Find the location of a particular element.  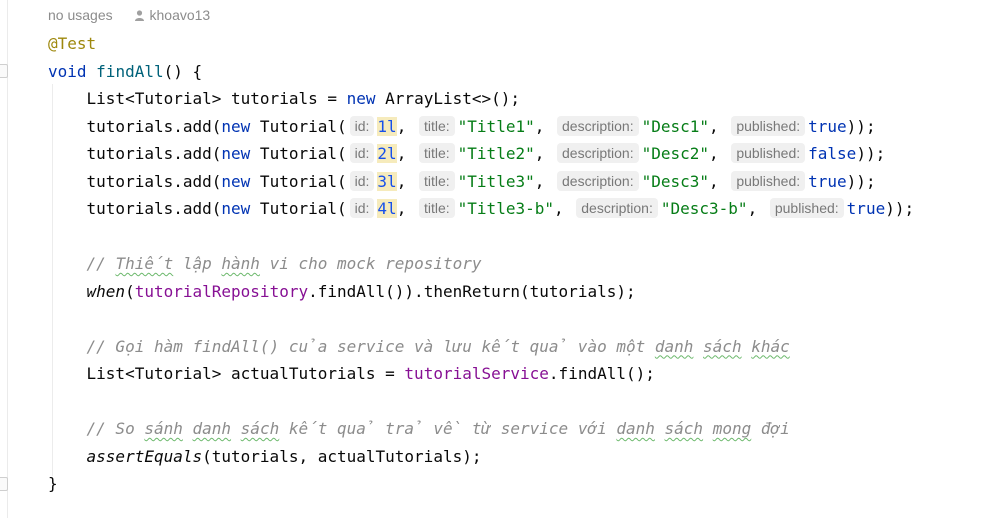

comment-typo-word: hành is located at coordinates (240, 263).